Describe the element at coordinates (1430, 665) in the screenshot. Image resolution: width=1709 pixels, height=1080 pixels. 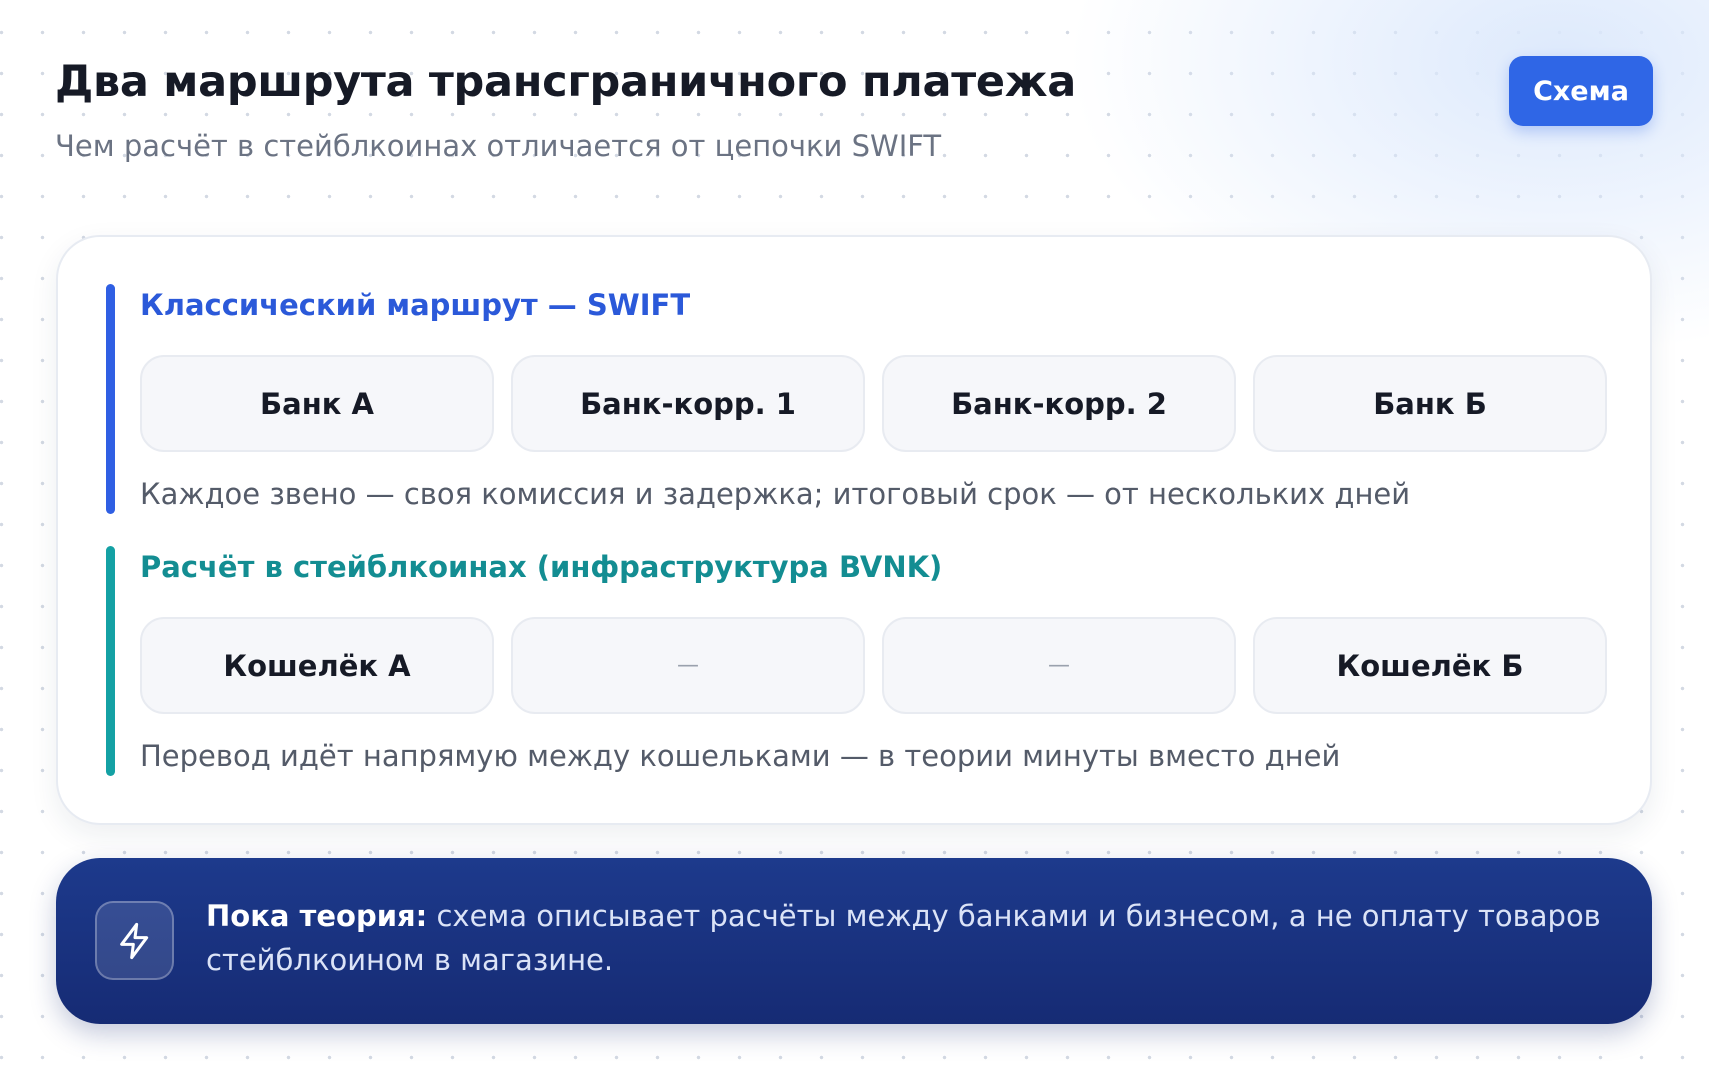
I see `route-node-wallet-b: Кошелёк Б` at that location.